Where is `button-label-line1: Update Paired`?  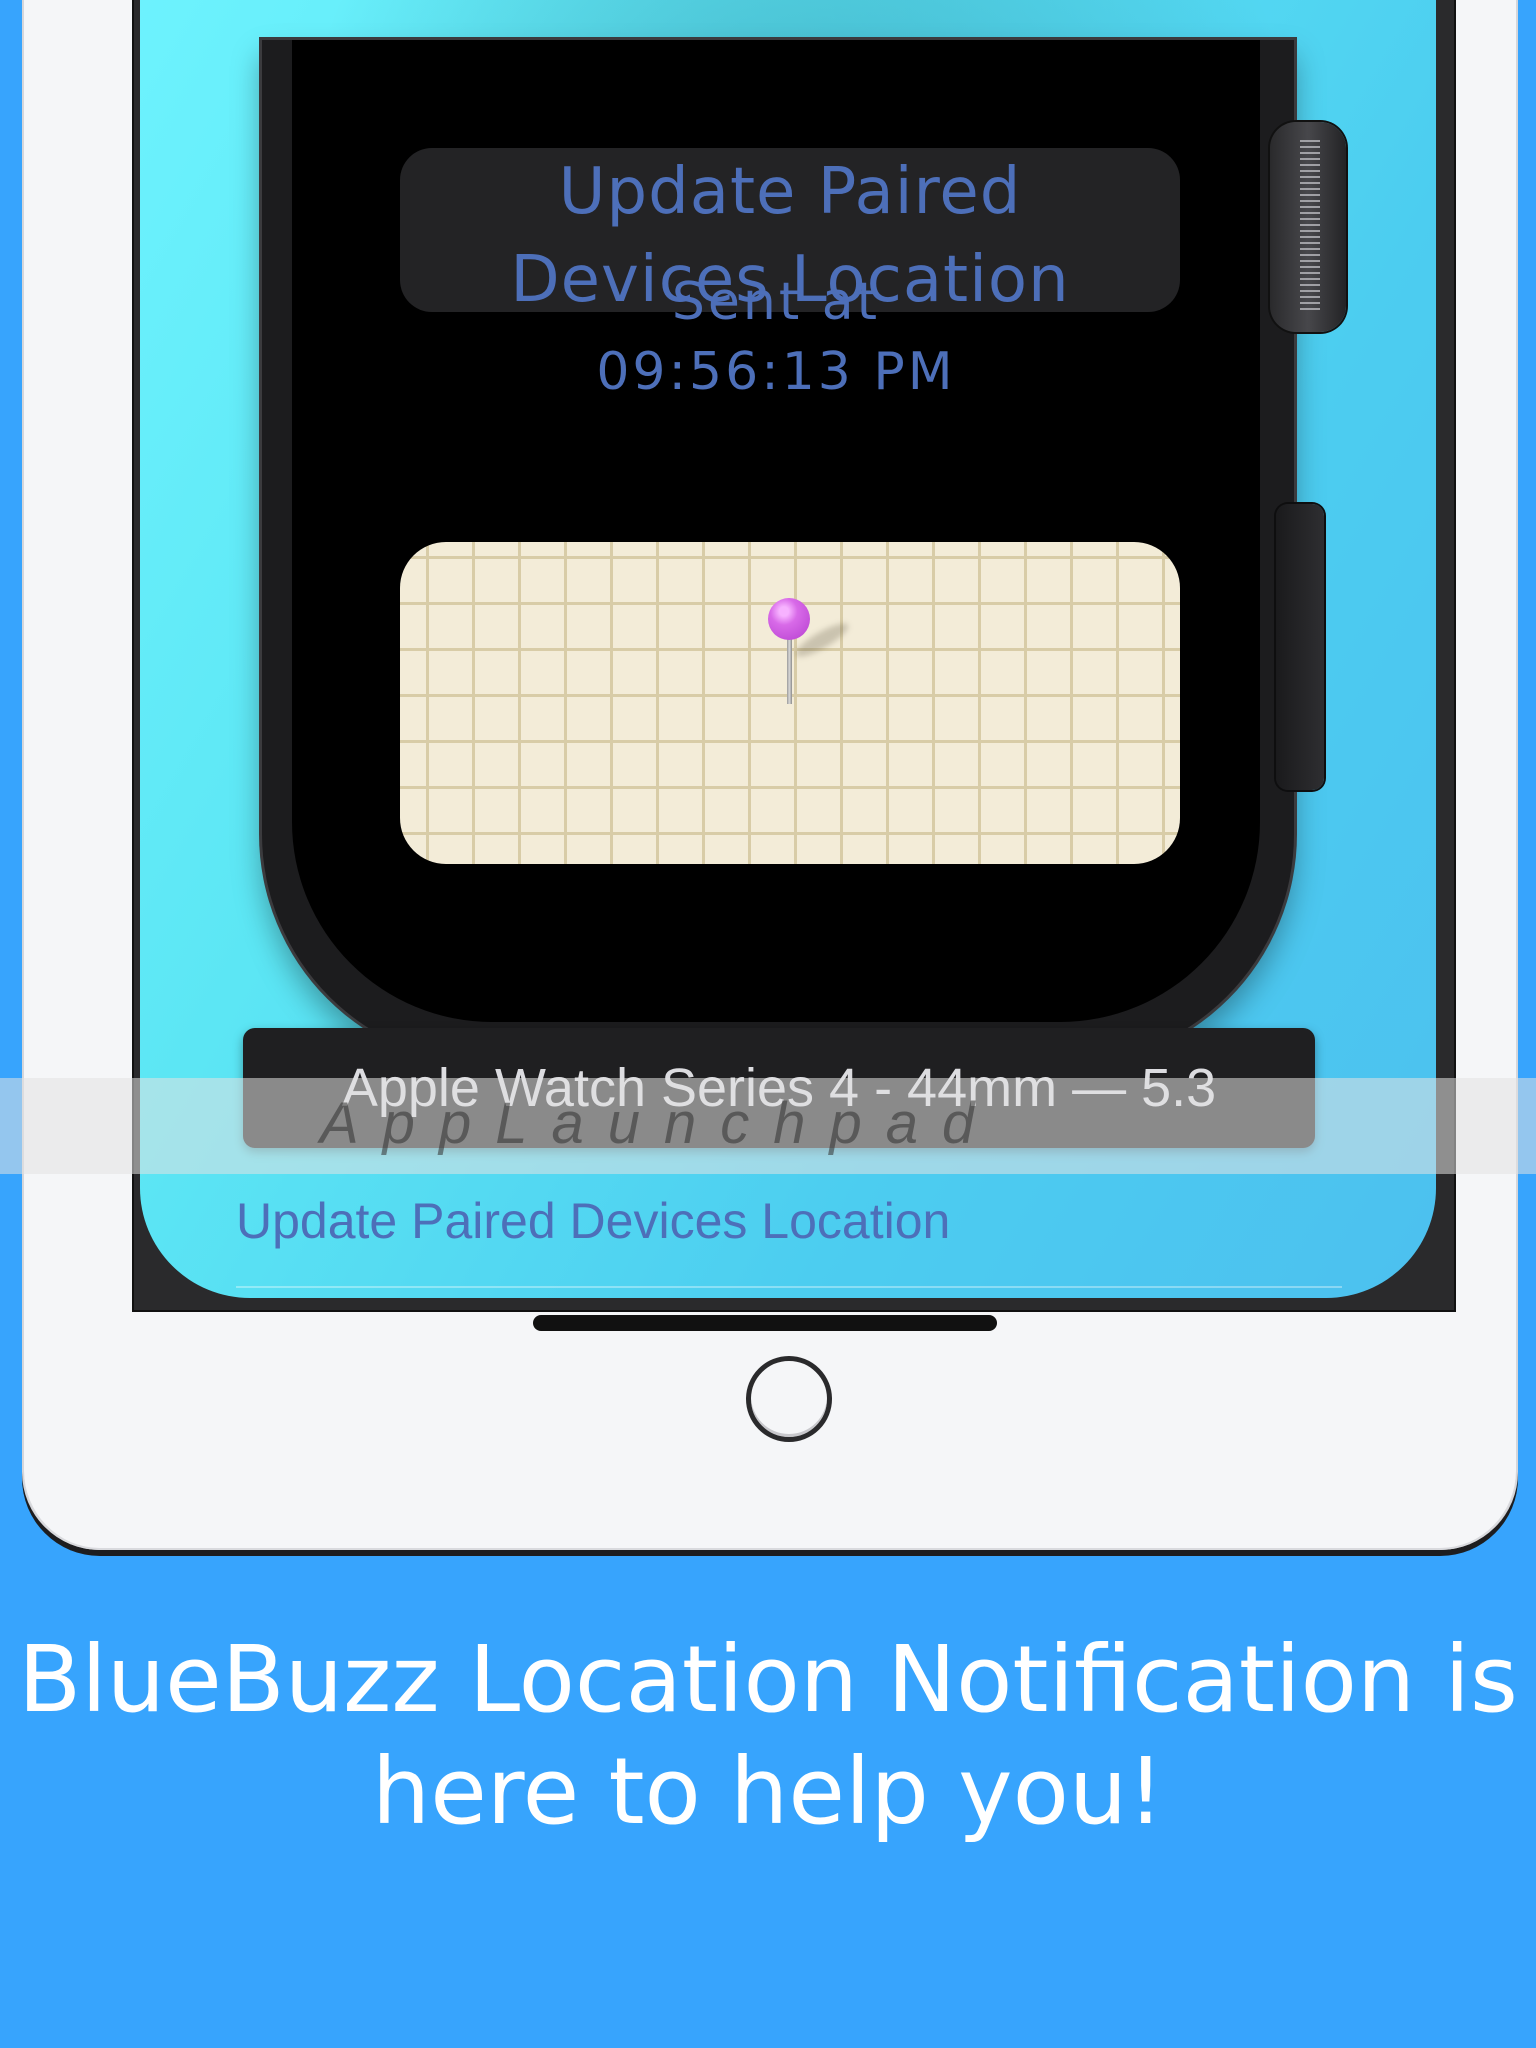 button-label-line1: Update Paired is located at coordinates (790, 192).